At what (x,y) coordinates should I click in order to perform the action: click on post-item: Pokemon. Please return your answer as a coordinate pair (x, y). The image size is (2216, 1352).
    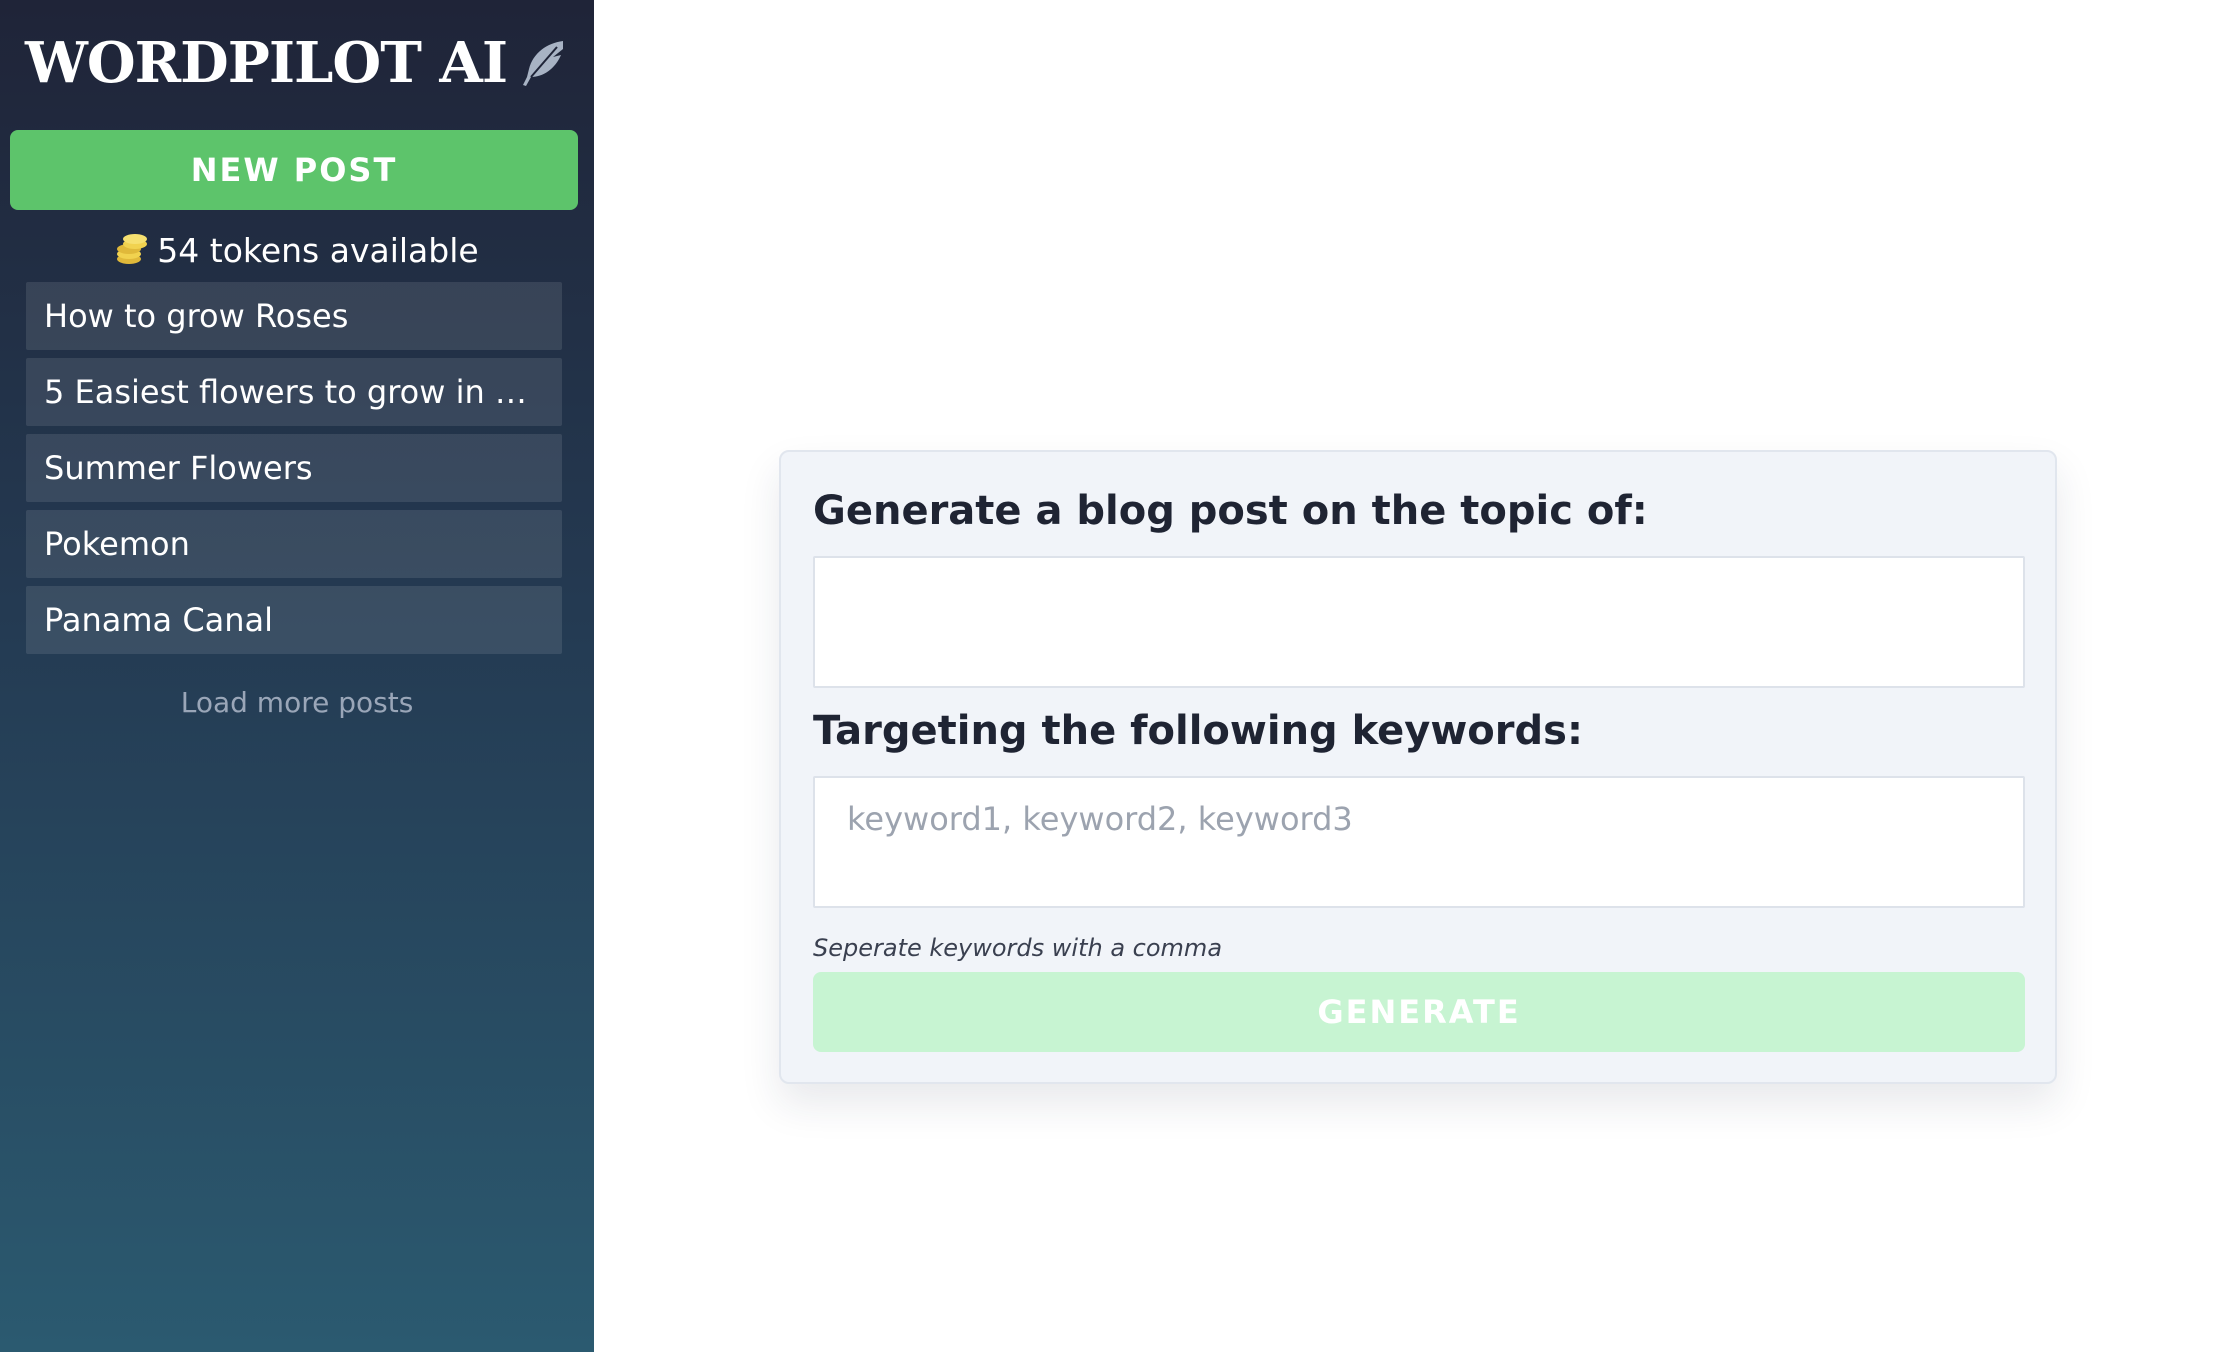
    Looking at the image, I should click on (294, 544).